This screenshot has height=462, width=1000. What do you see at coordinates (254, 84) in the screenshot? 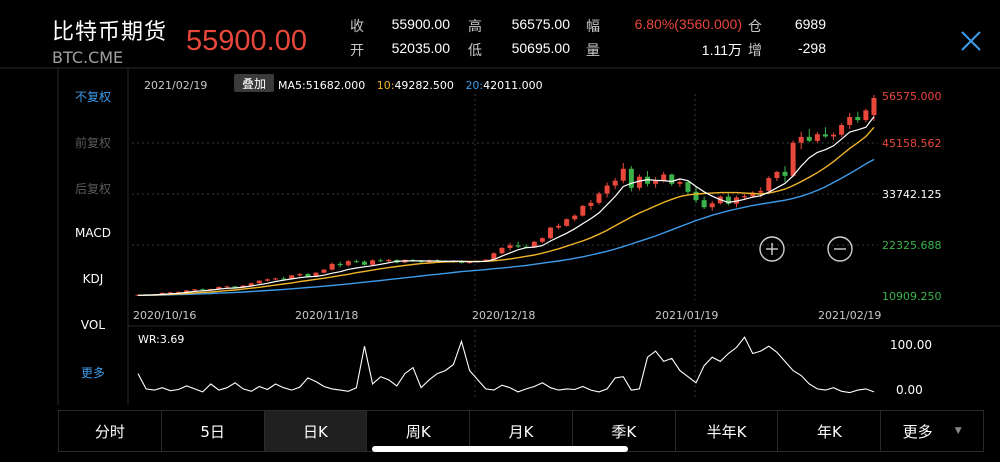
I see `overlay-button: 叠加` at bounding box center [254, 84].